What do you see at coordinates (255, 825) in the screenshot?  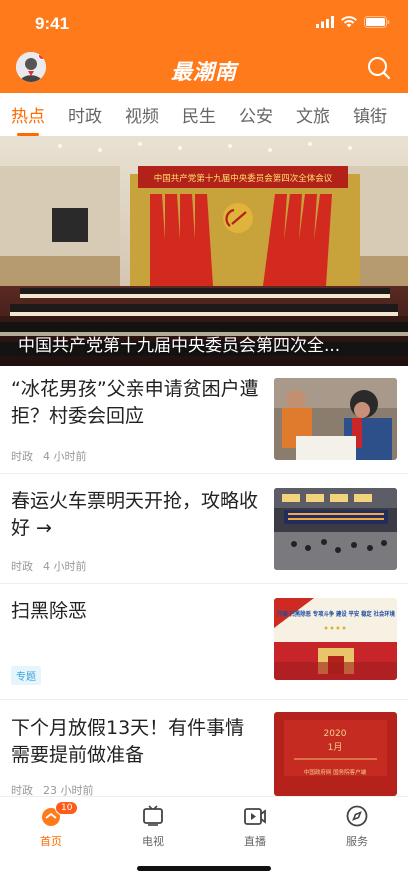 I see `nav-live: 直播` at bounding box center [255, 825].